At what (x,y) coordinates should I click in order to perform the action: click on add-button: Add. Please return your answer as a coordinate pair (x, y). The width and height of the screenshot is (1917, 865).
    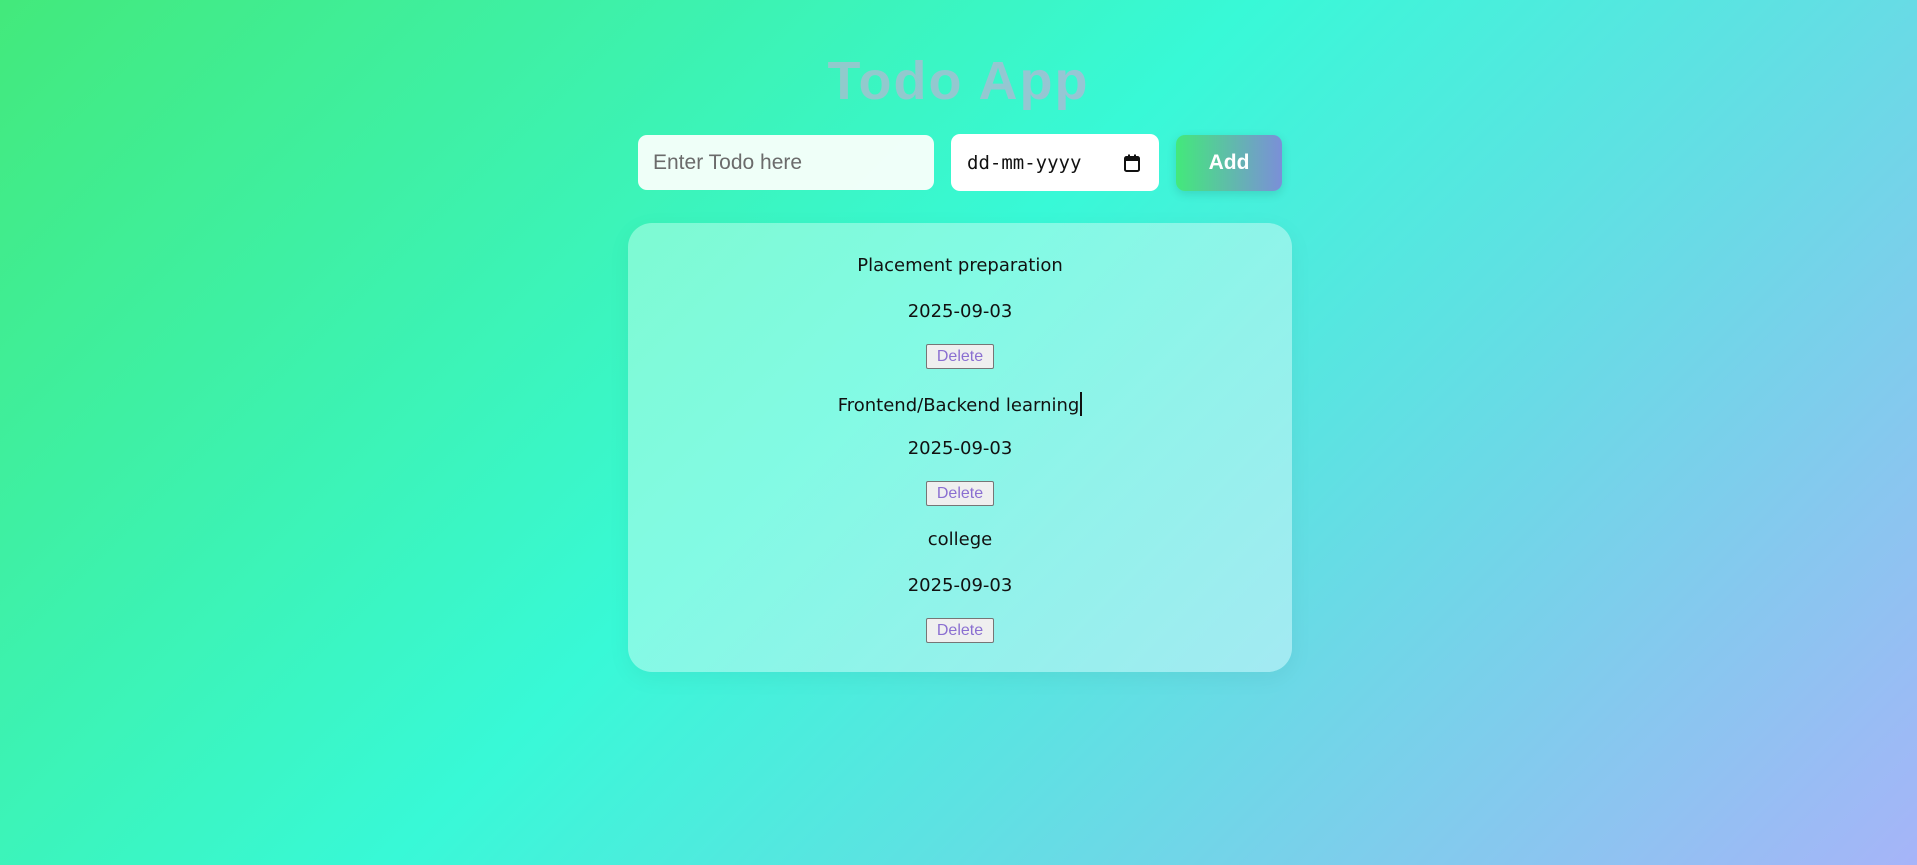
    Looking at the image, I should click on (1229, 163).